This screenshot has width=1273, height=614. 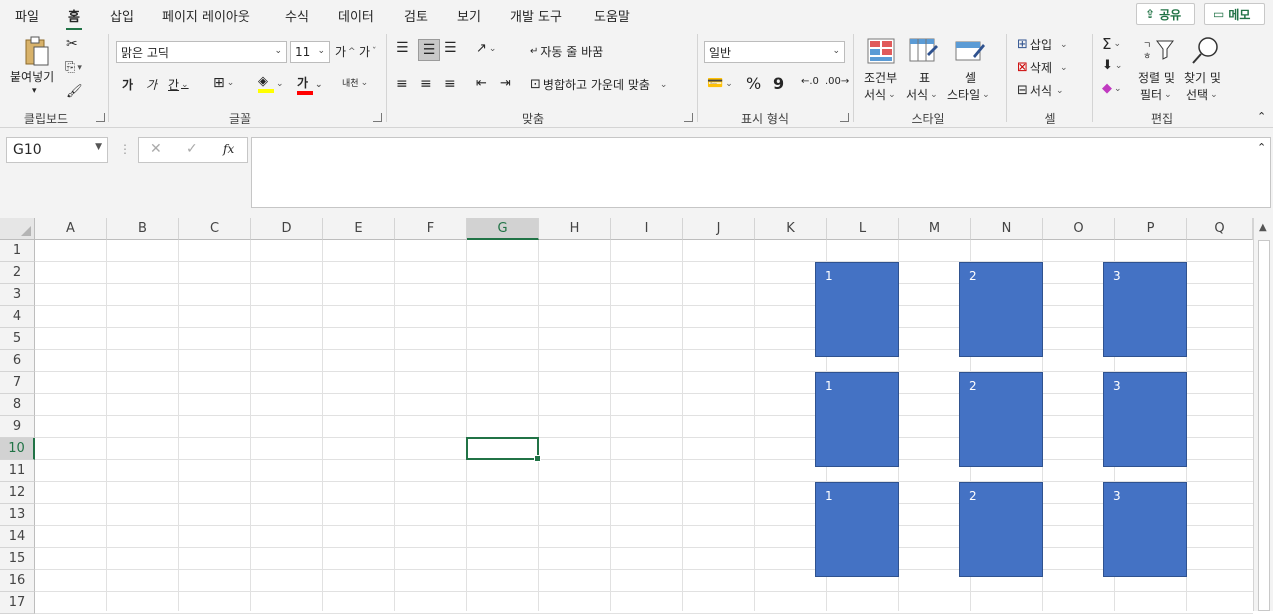 What do you see at coordinates (178, 84) in the screenshot?
I see `underline-button: 간 ⌄` at bounding box center [178, 84].